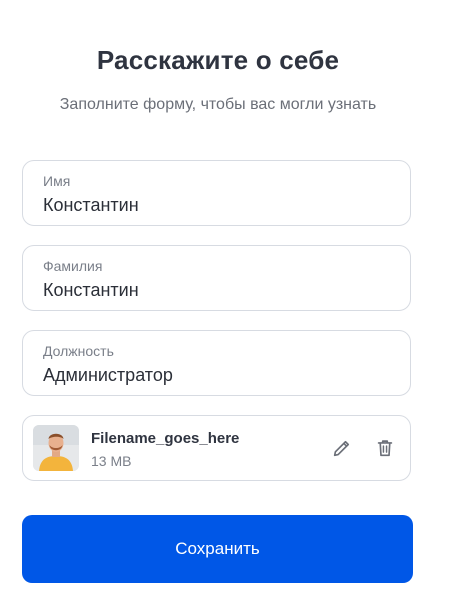 The height and width of the screenshot is (601, 450). I want to click on delete-file-button, so click(385, 448).